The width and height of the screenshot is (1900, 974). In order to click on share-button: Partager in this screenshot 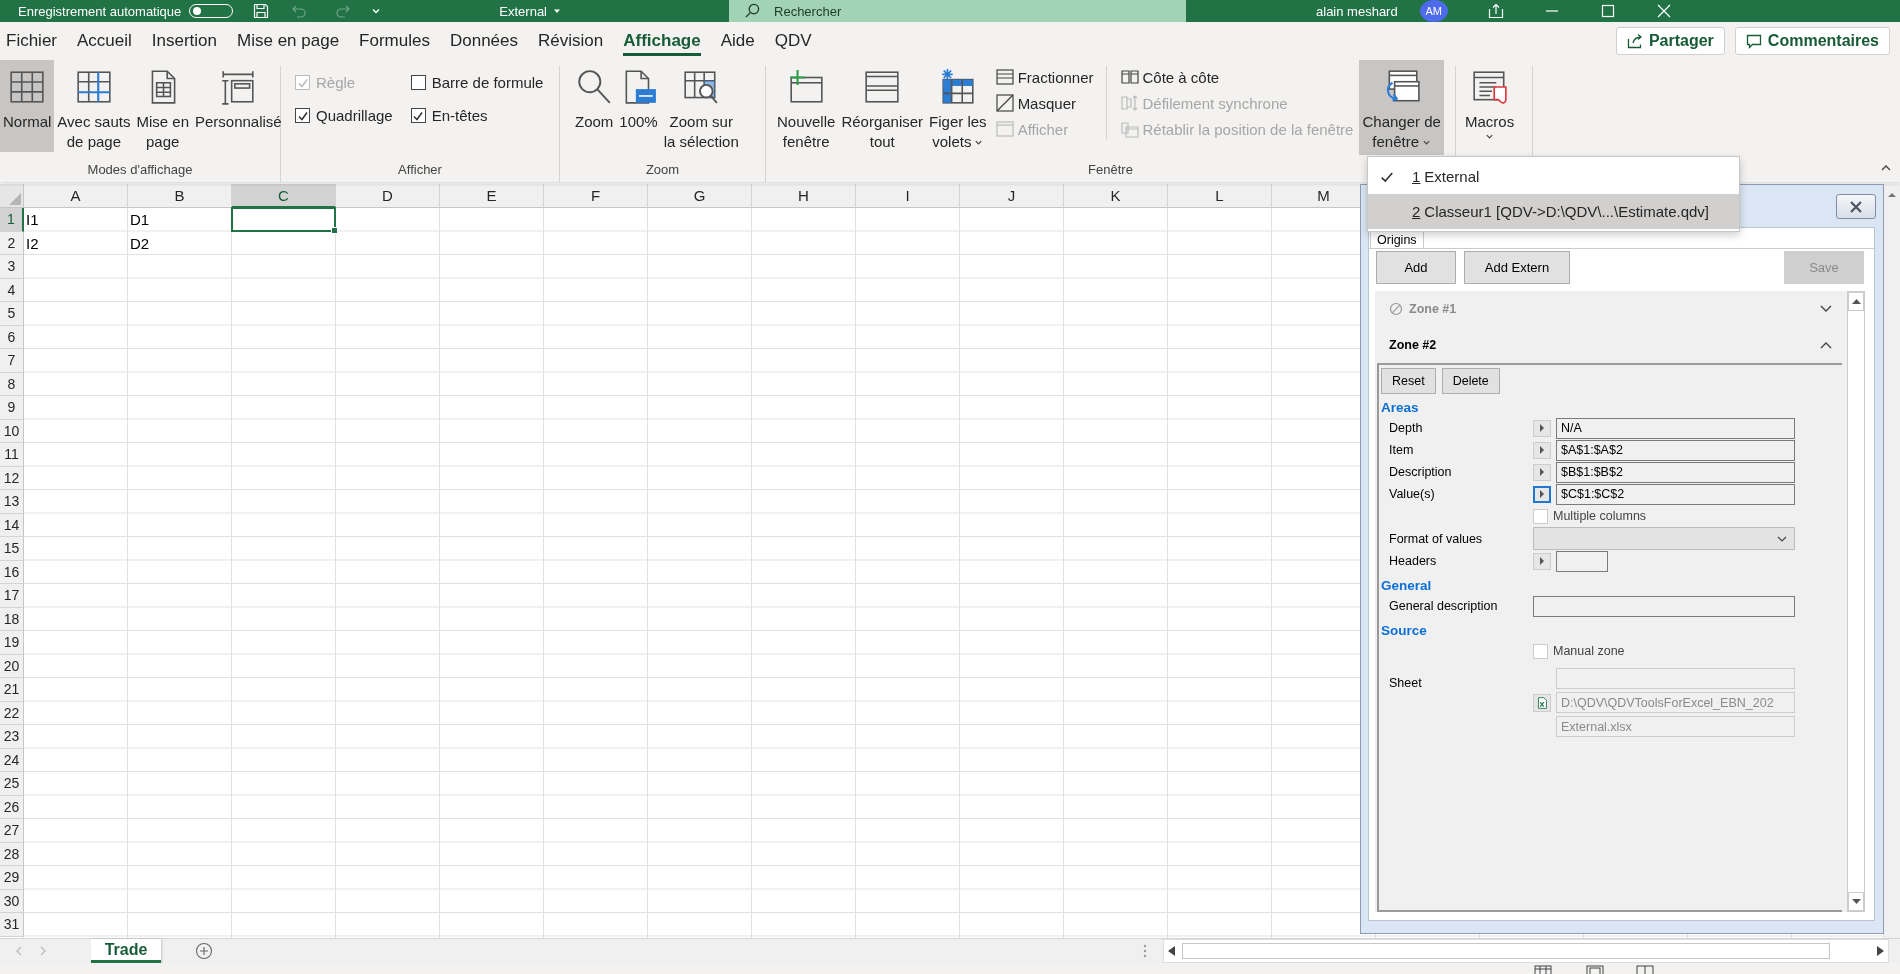, I will do `click(1670, 41)`.